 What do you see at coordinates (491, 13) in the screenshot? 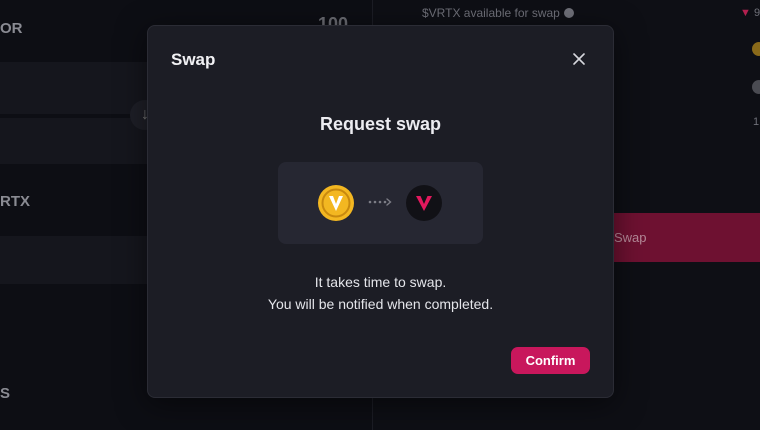
I see `available-text: $VRTX available for swap` at bounding box center [491, 13].